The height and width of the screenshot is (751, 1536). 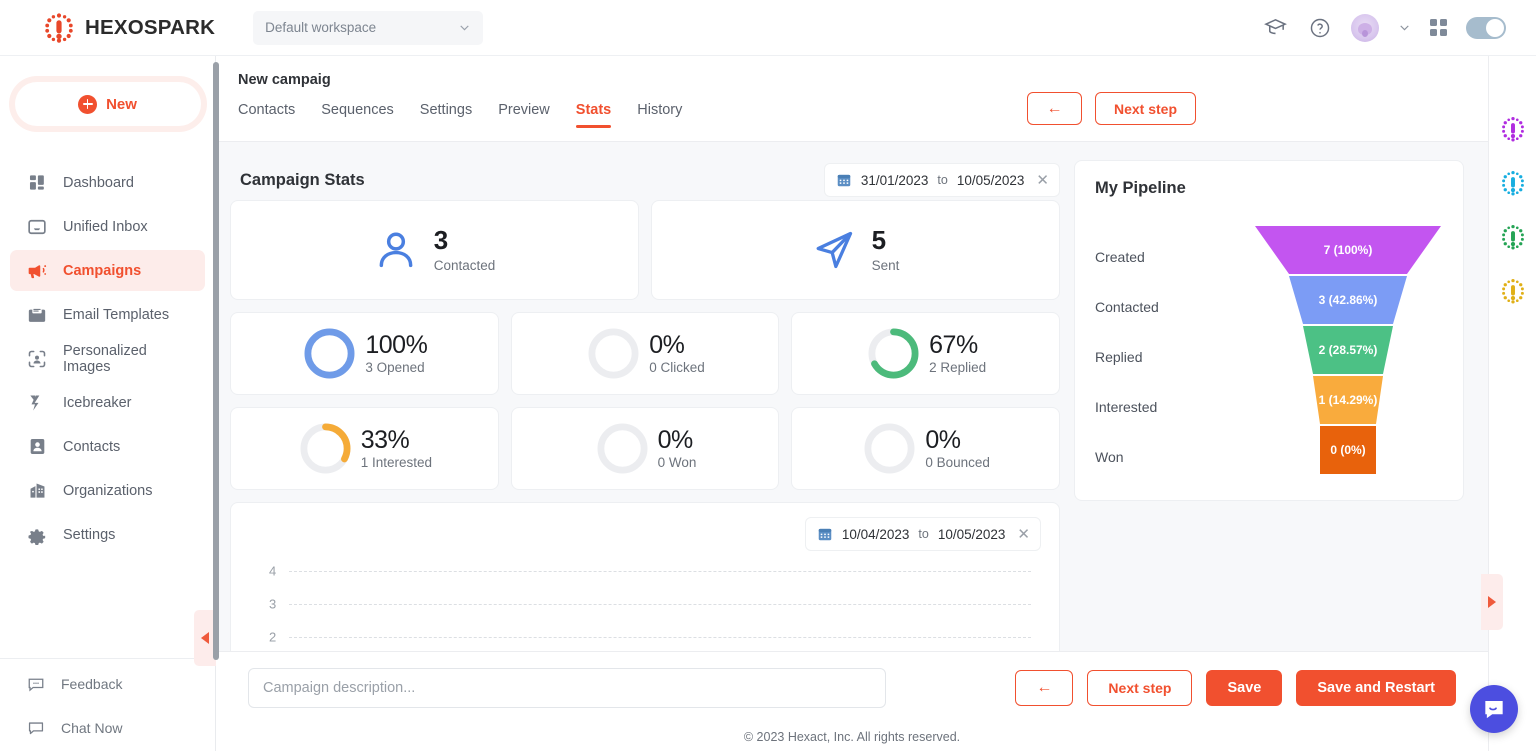 I want to click on bottom-next-step-button: Next step, so click(x=1140, y=687).